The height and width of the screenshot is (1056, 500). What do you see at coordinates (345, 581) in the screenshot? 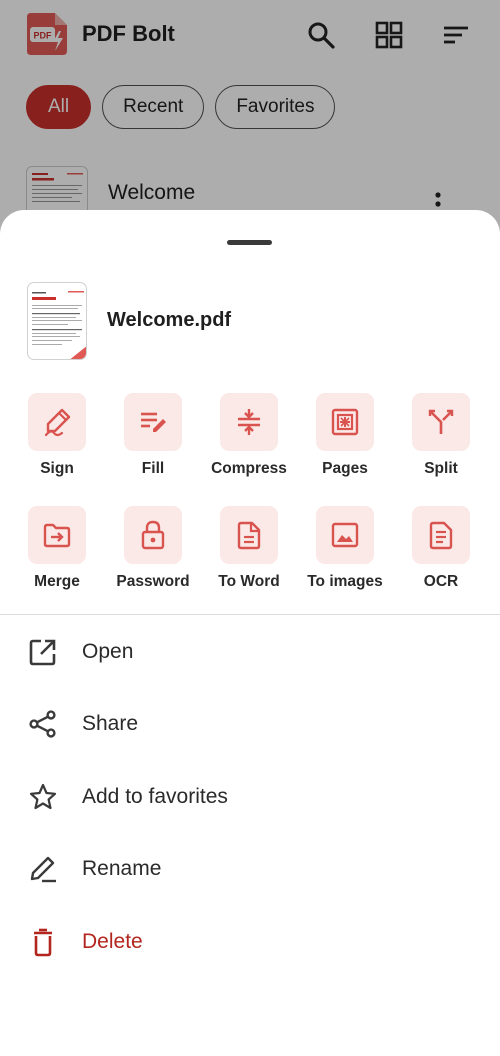
I see `tool-label: To images` at bounding box center [345, 581].